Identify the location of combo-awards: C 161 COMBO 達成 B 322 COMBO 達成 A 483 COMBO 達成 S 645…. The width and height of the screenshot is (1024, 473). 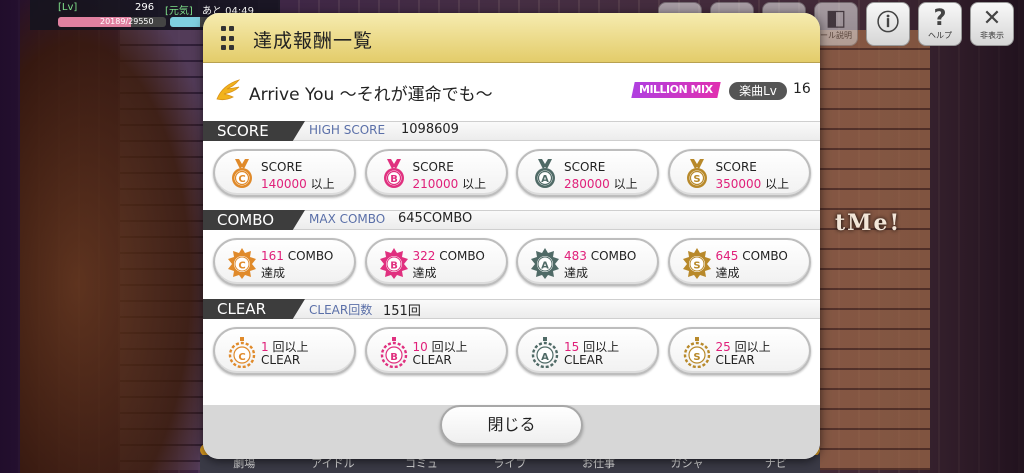
(513, 262).